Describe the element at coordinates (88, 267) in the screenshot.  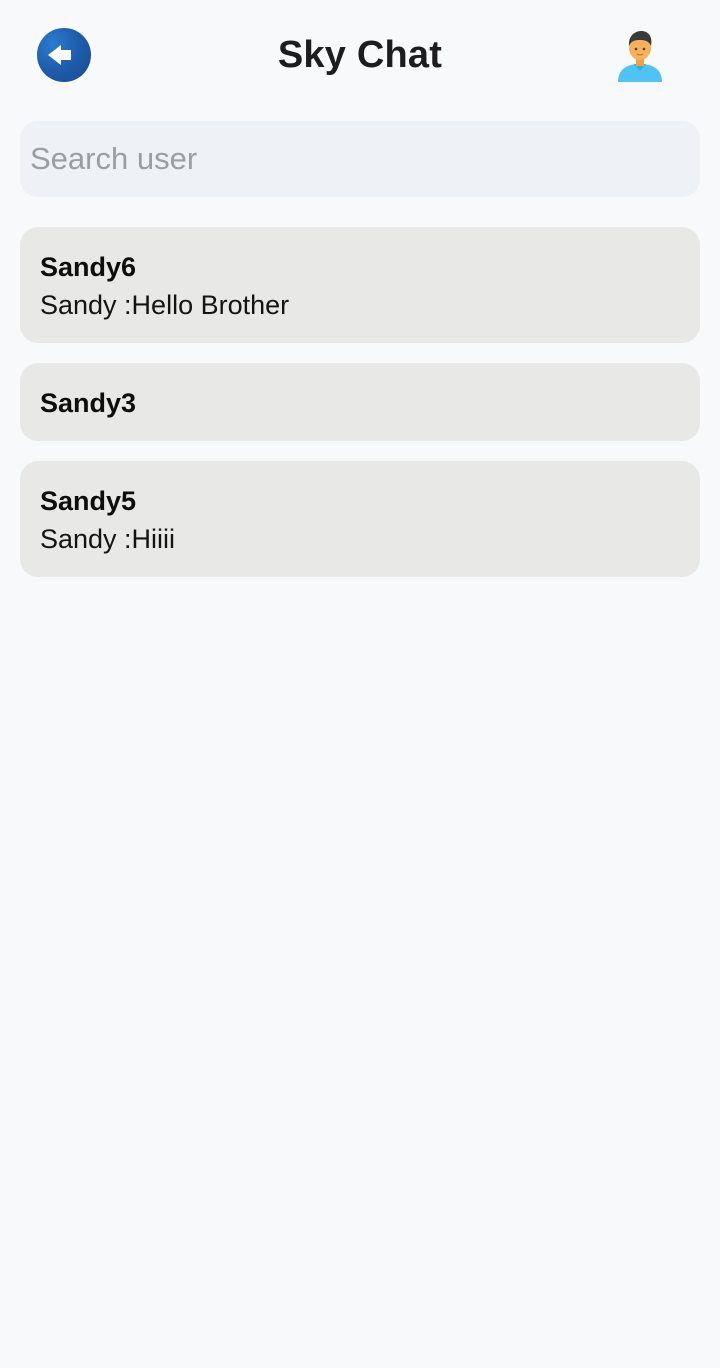
I see `chat-name: Sandy6` at that location.